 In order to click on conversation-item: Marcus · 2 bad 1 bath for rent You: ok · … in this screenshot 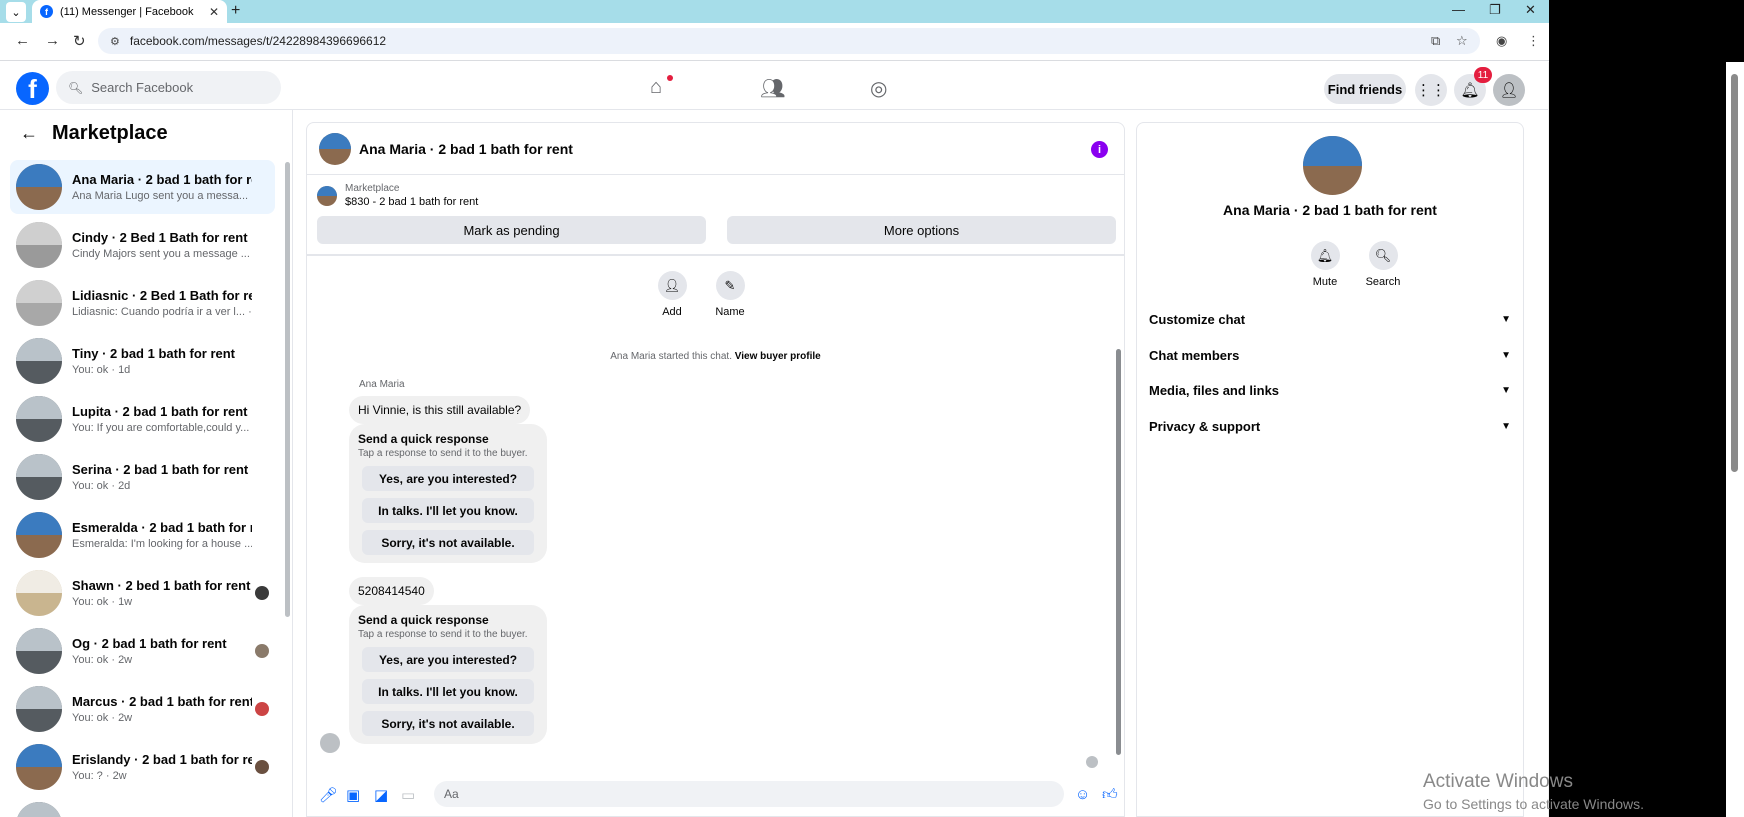, I will do `click(142, 709)`.